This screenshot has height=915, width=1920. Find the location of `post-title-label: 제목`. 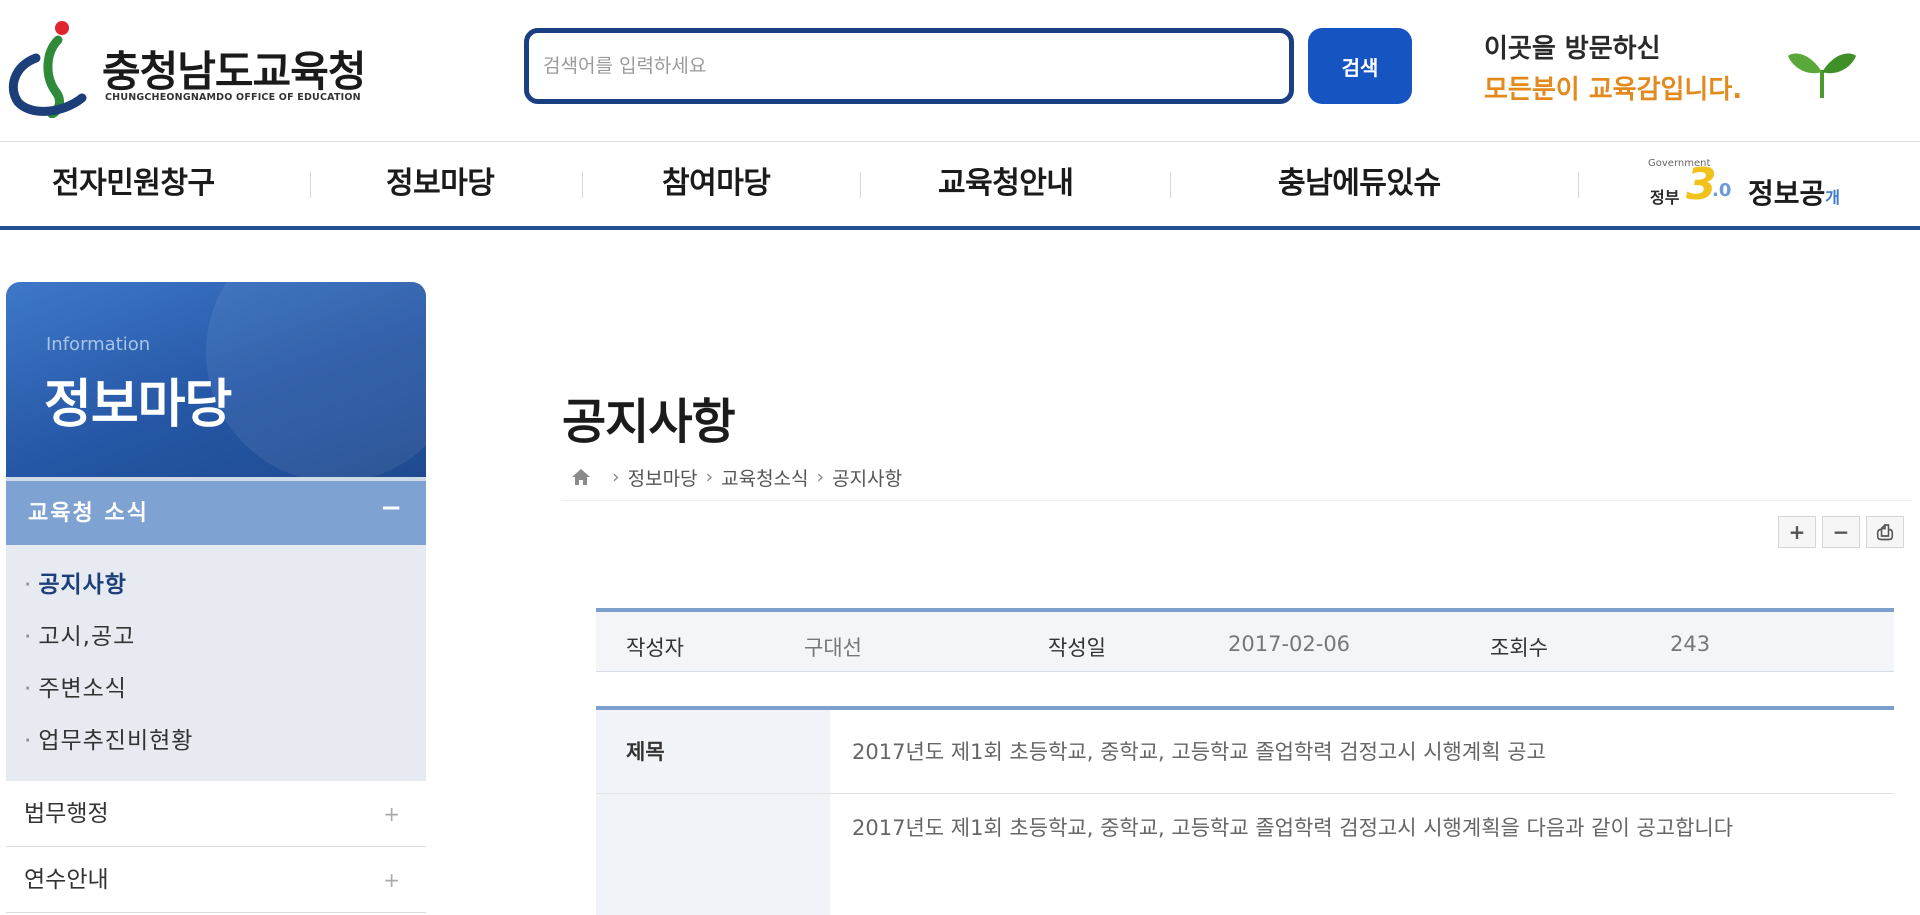

post-title-label: 제목 is located at coordinates (645, 752).